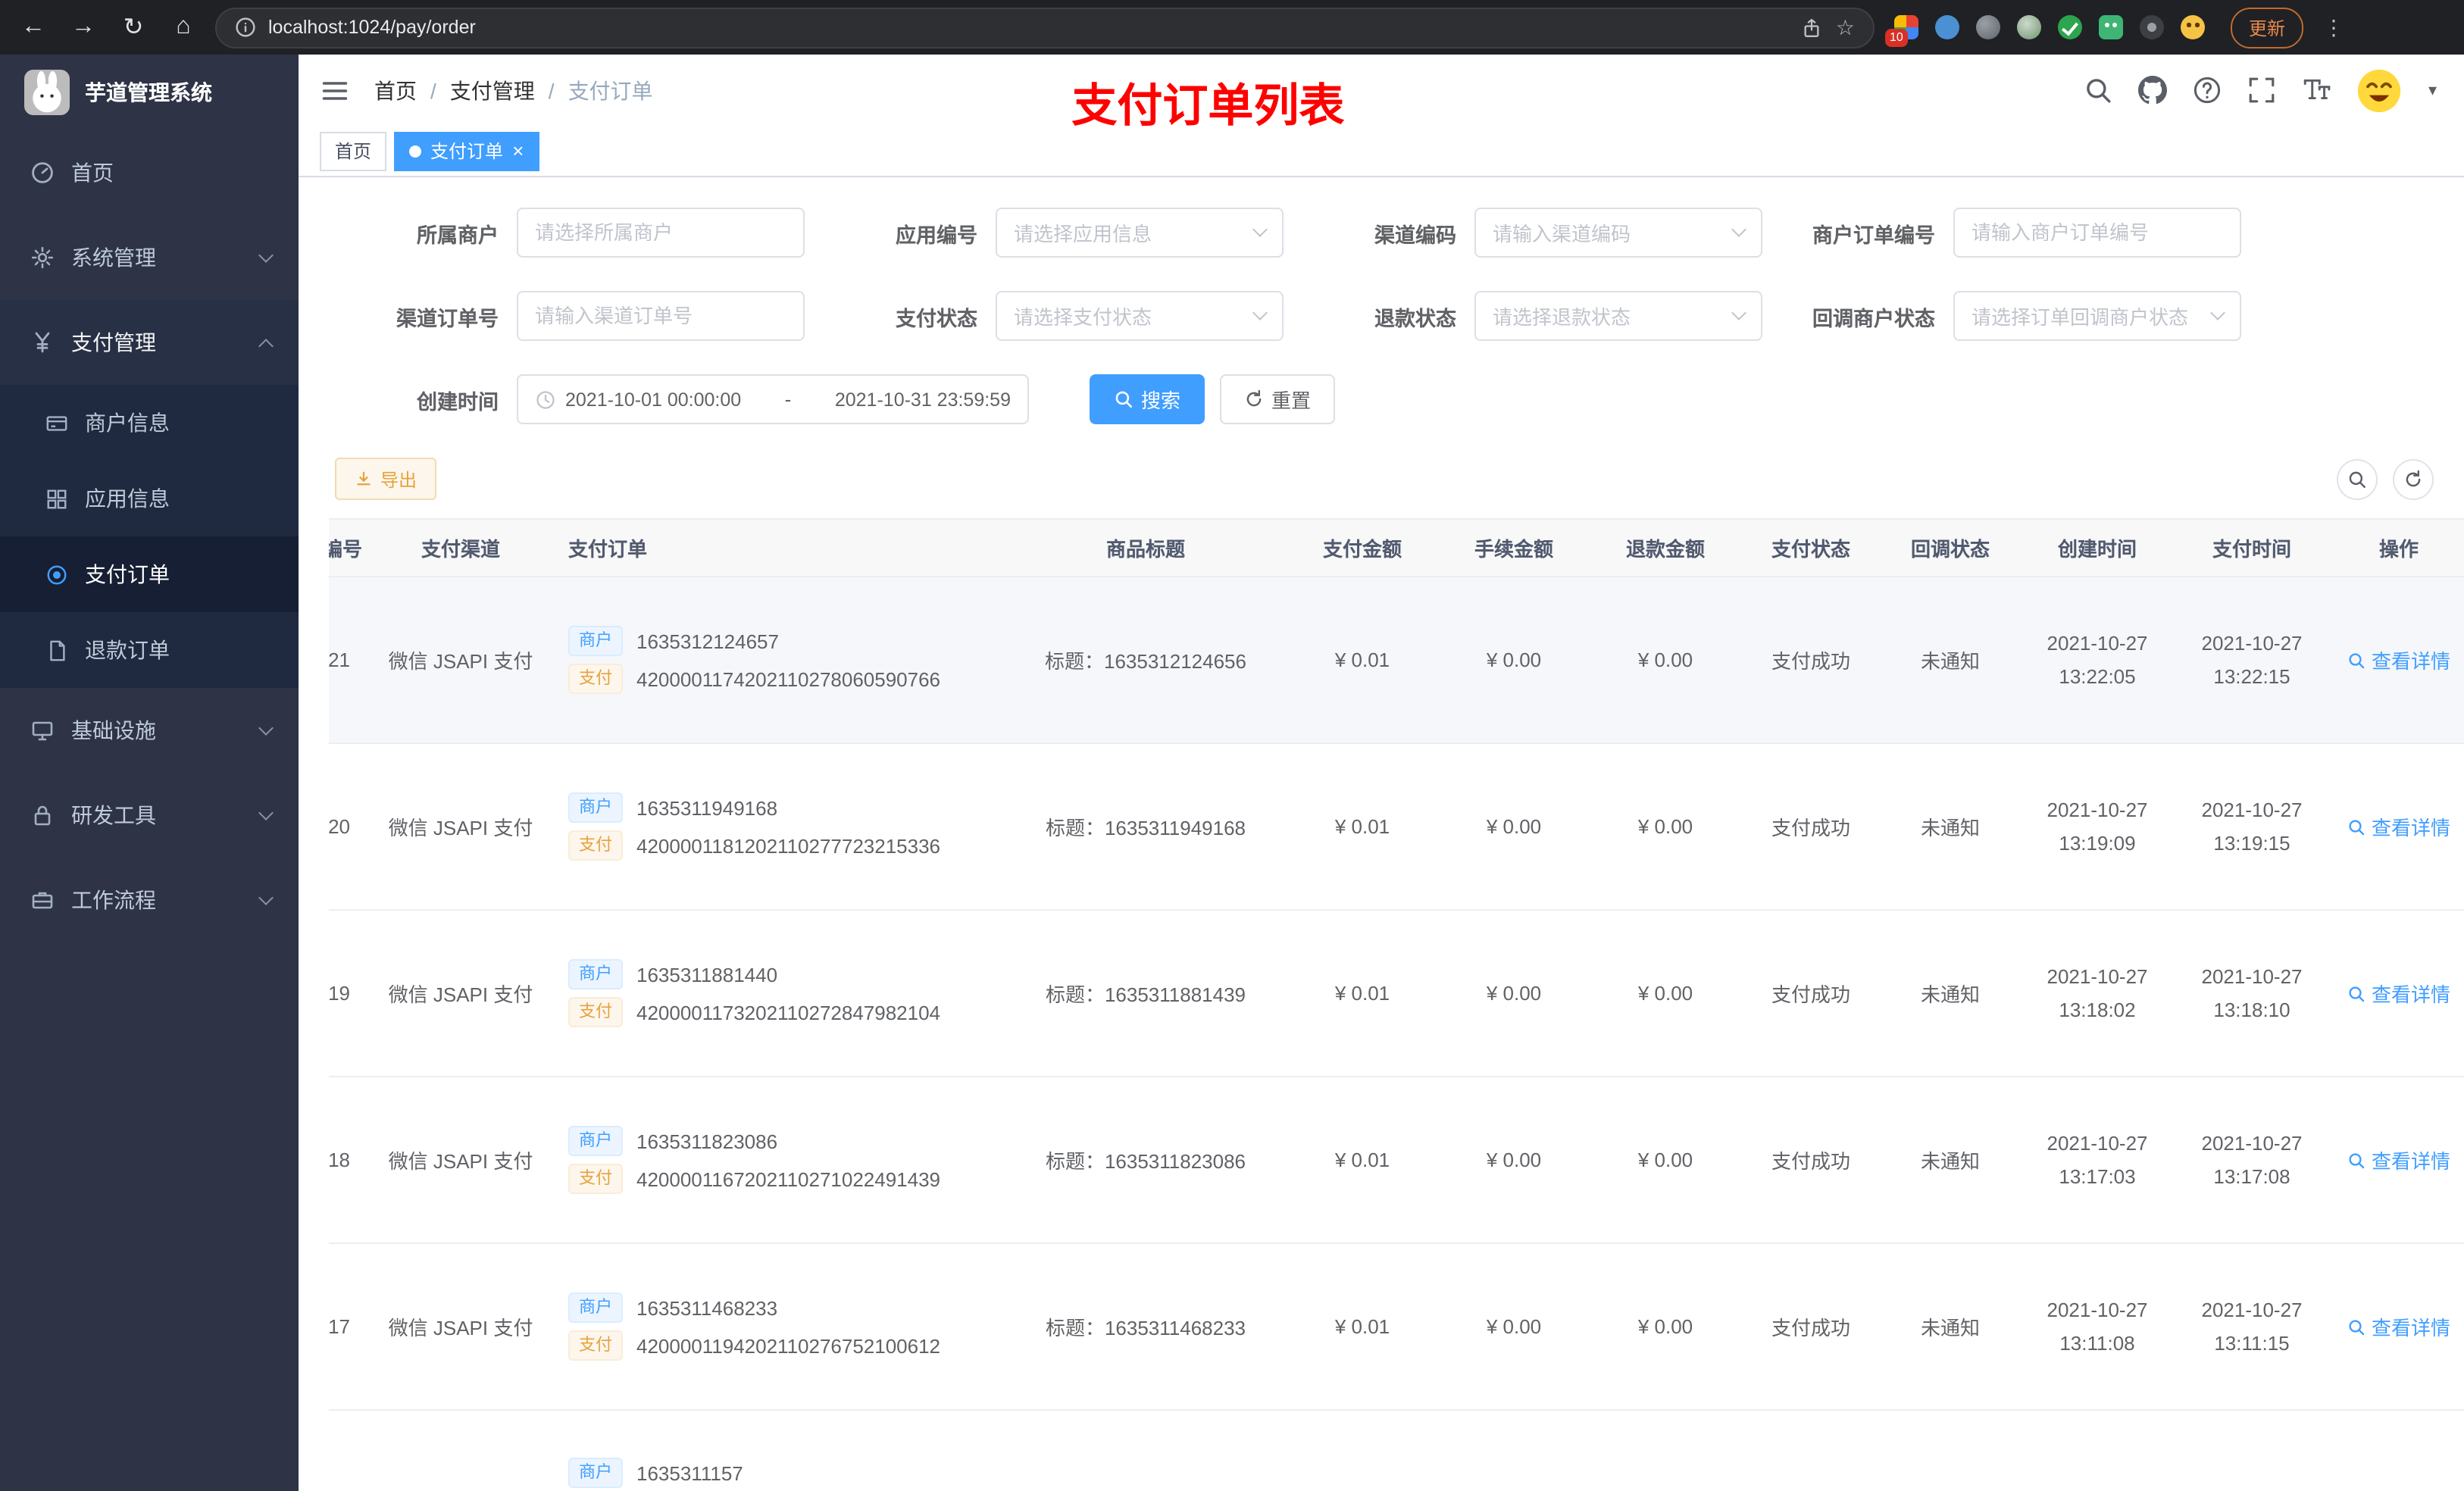 This screenshot has width=2464, height=1491. What do you see at coordinates (2208, 90) in the screenshot?
I see `help-icon` at bounding box center [2208, 90].